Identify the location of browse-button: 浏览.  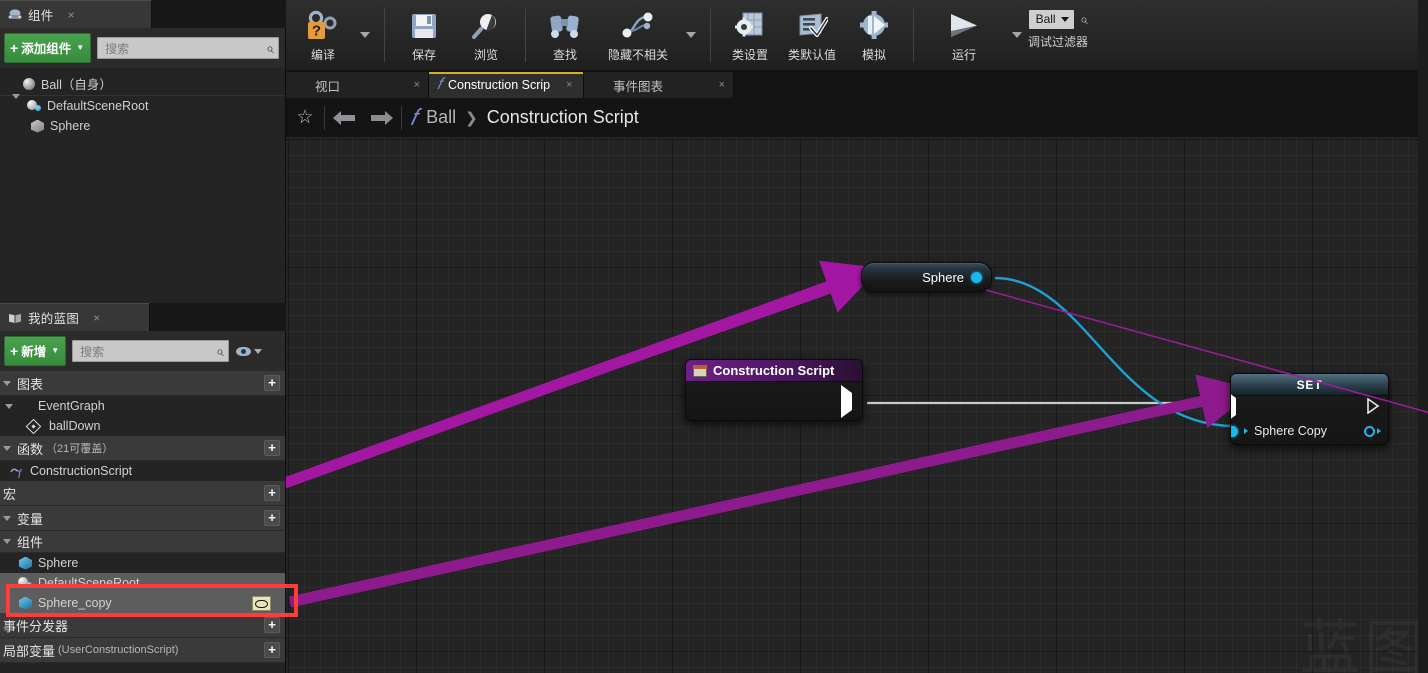
(486, 35).